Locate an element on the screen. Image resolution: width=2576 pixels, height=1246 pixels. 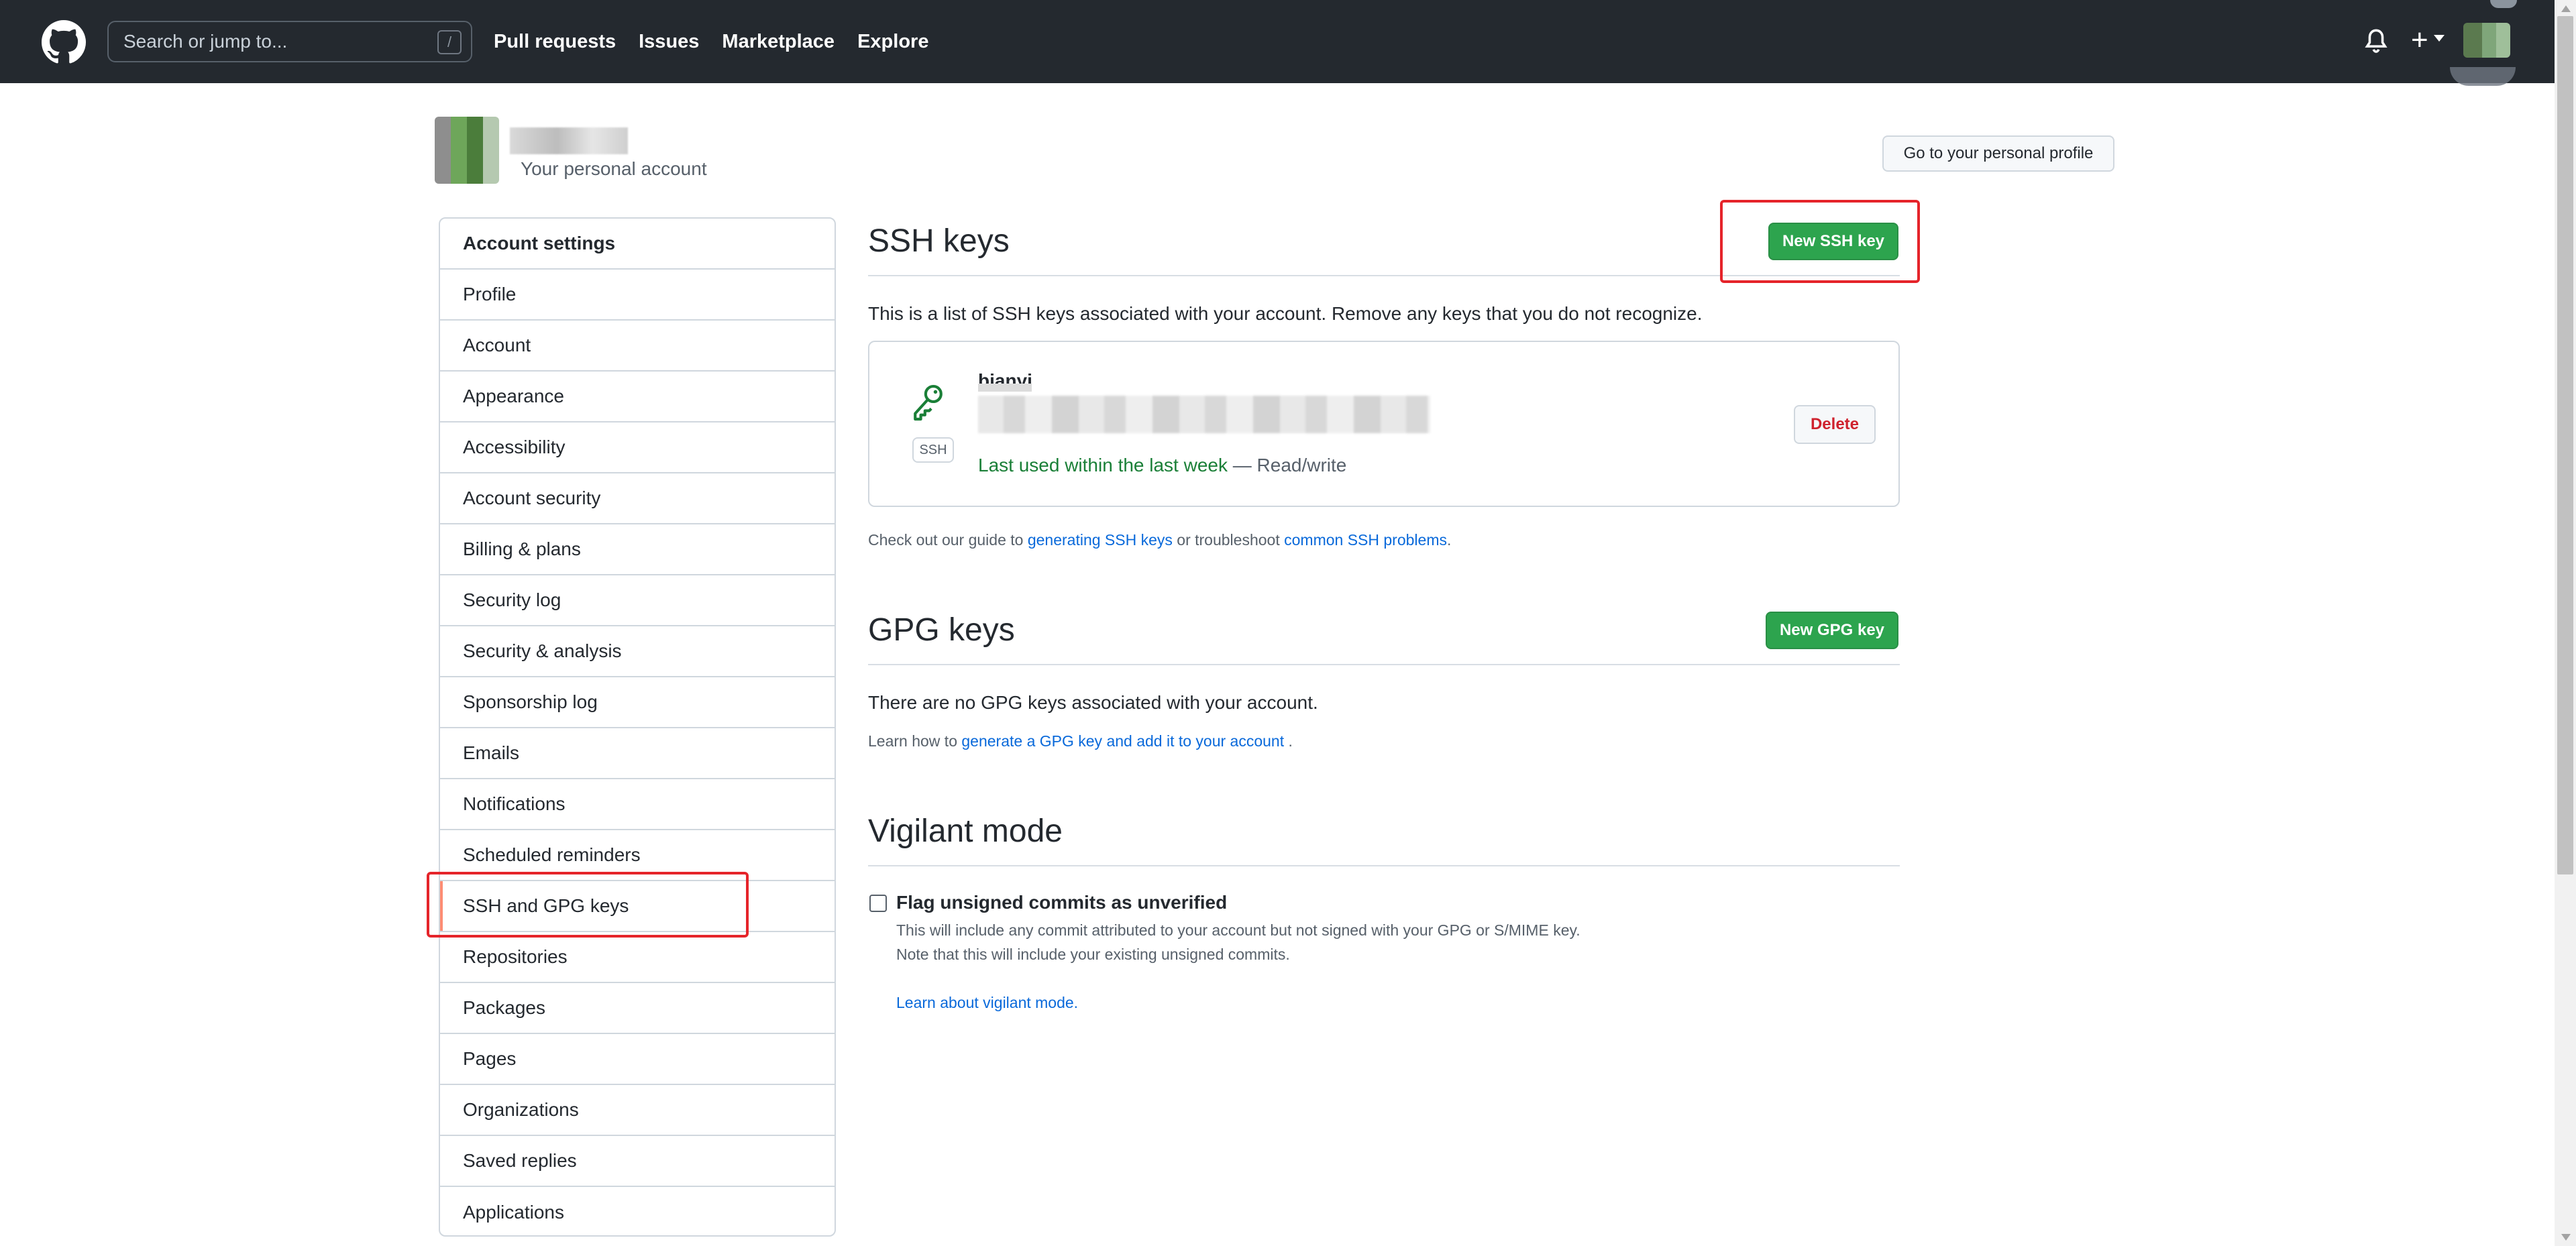
sidebar-item-pages: Pages is located at coordinates (637, 1059).